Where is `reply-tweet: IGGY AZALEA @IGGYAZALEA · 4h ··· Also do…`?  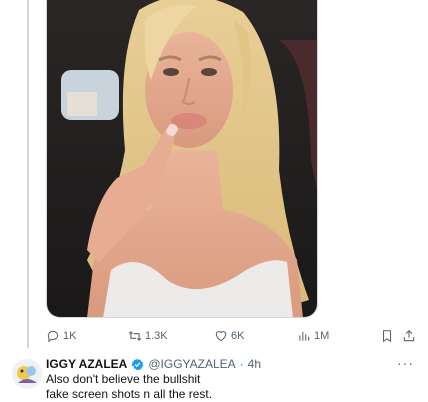
reply-tweet: IGGY AZALEA @IGGYAZALEA · 4h ··· Also do… is located at coordinates (214, 377).